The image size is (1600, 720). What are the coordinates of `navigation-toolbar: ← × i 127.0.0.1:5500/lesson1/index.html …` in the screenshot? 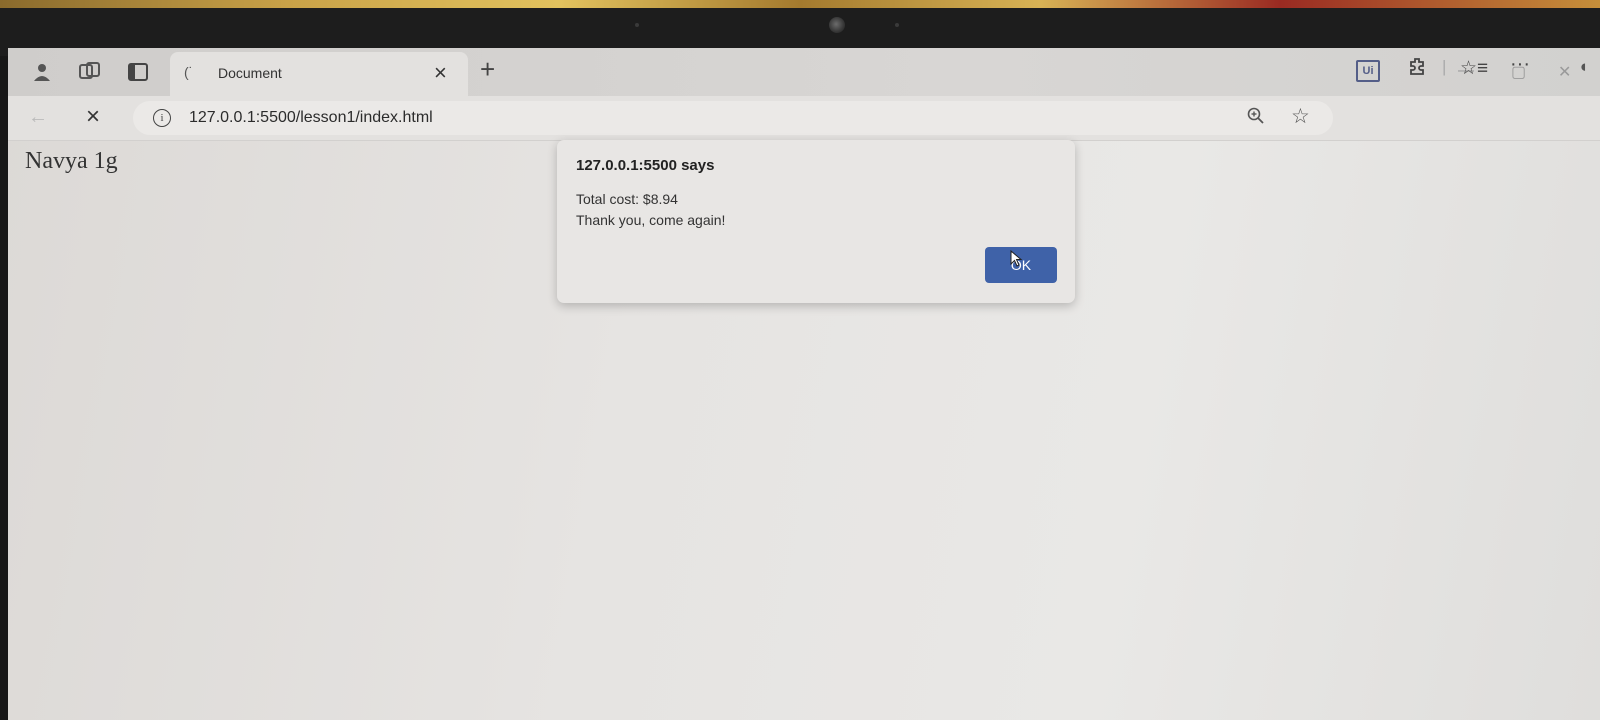 It's located at (804, 118).